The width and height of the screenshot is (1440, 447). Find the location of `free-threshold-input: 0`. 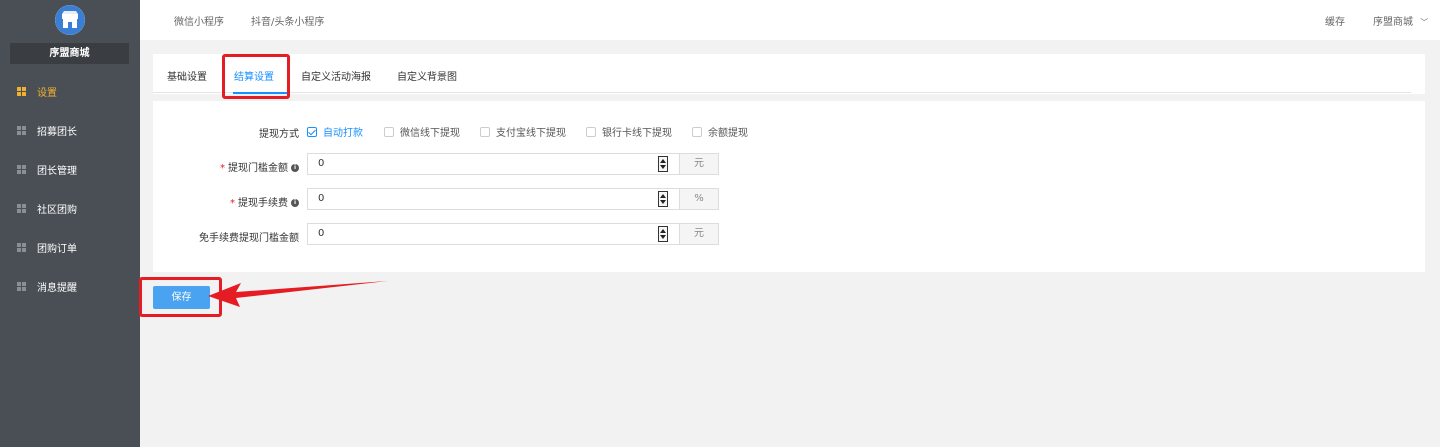

free-threshold-input: 0 is located at coordinates (493, 234).